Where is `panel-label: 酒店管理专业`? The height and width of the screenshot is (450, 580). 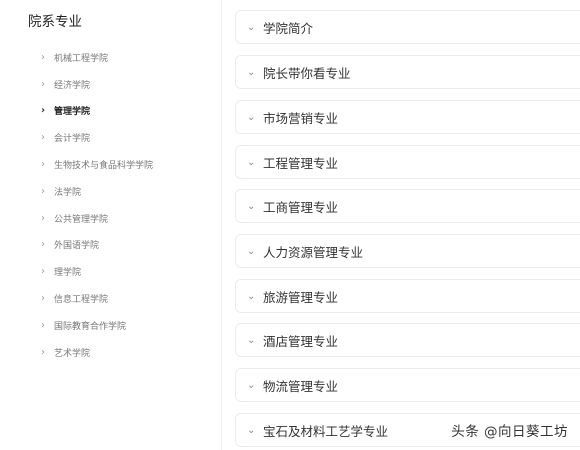 panel-label: 酒店管理专业 is located at coordinates (301, 341).